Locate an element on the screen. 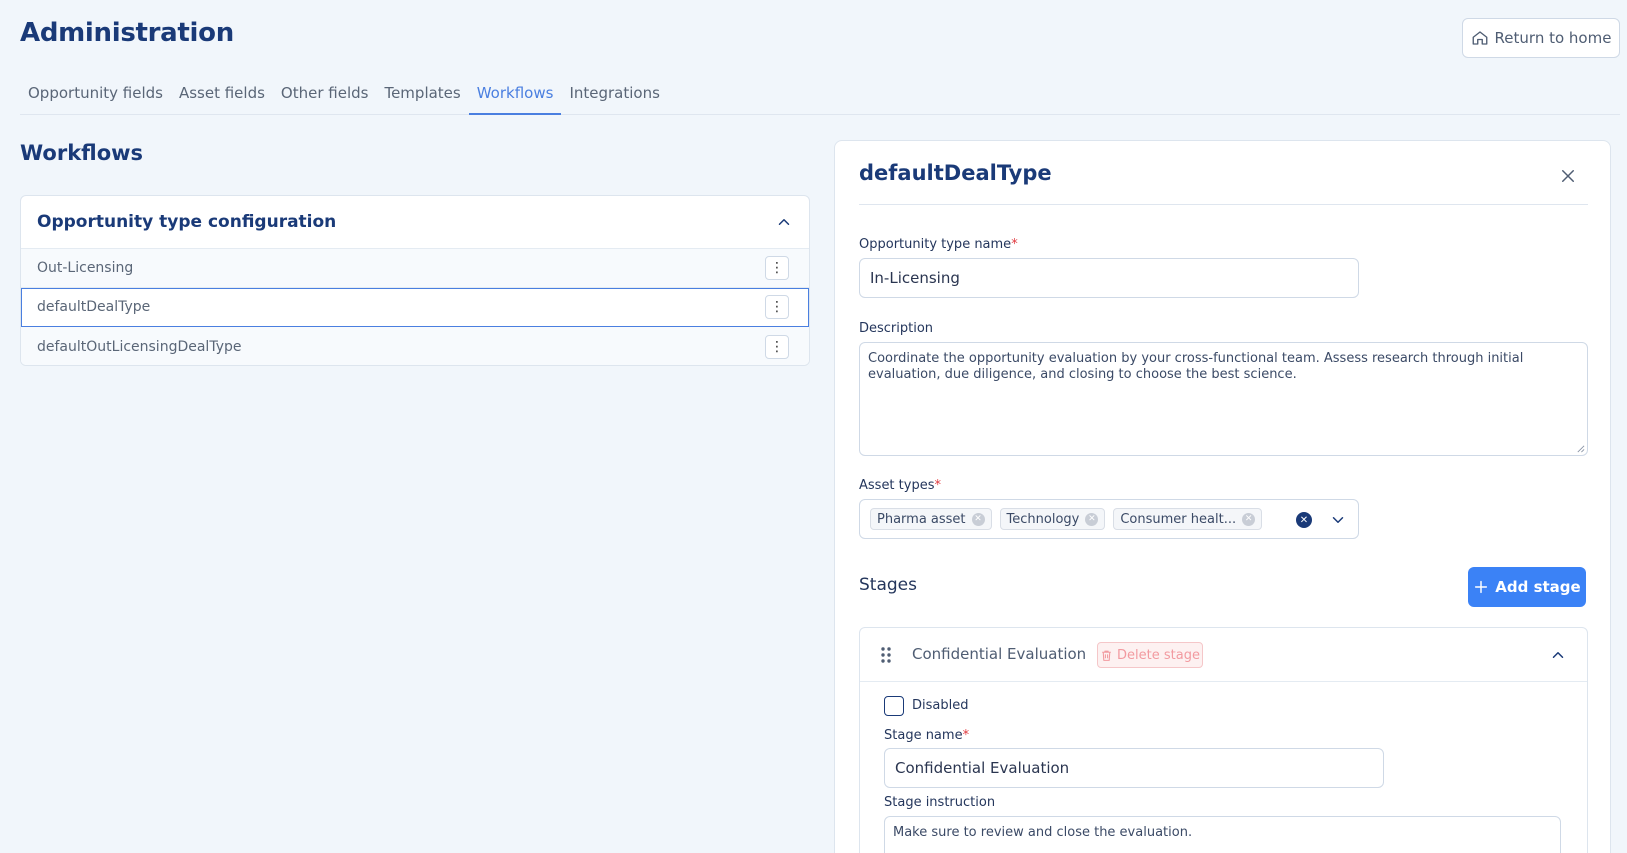  chevron-down-icon is located at coordinates (1338, 520).